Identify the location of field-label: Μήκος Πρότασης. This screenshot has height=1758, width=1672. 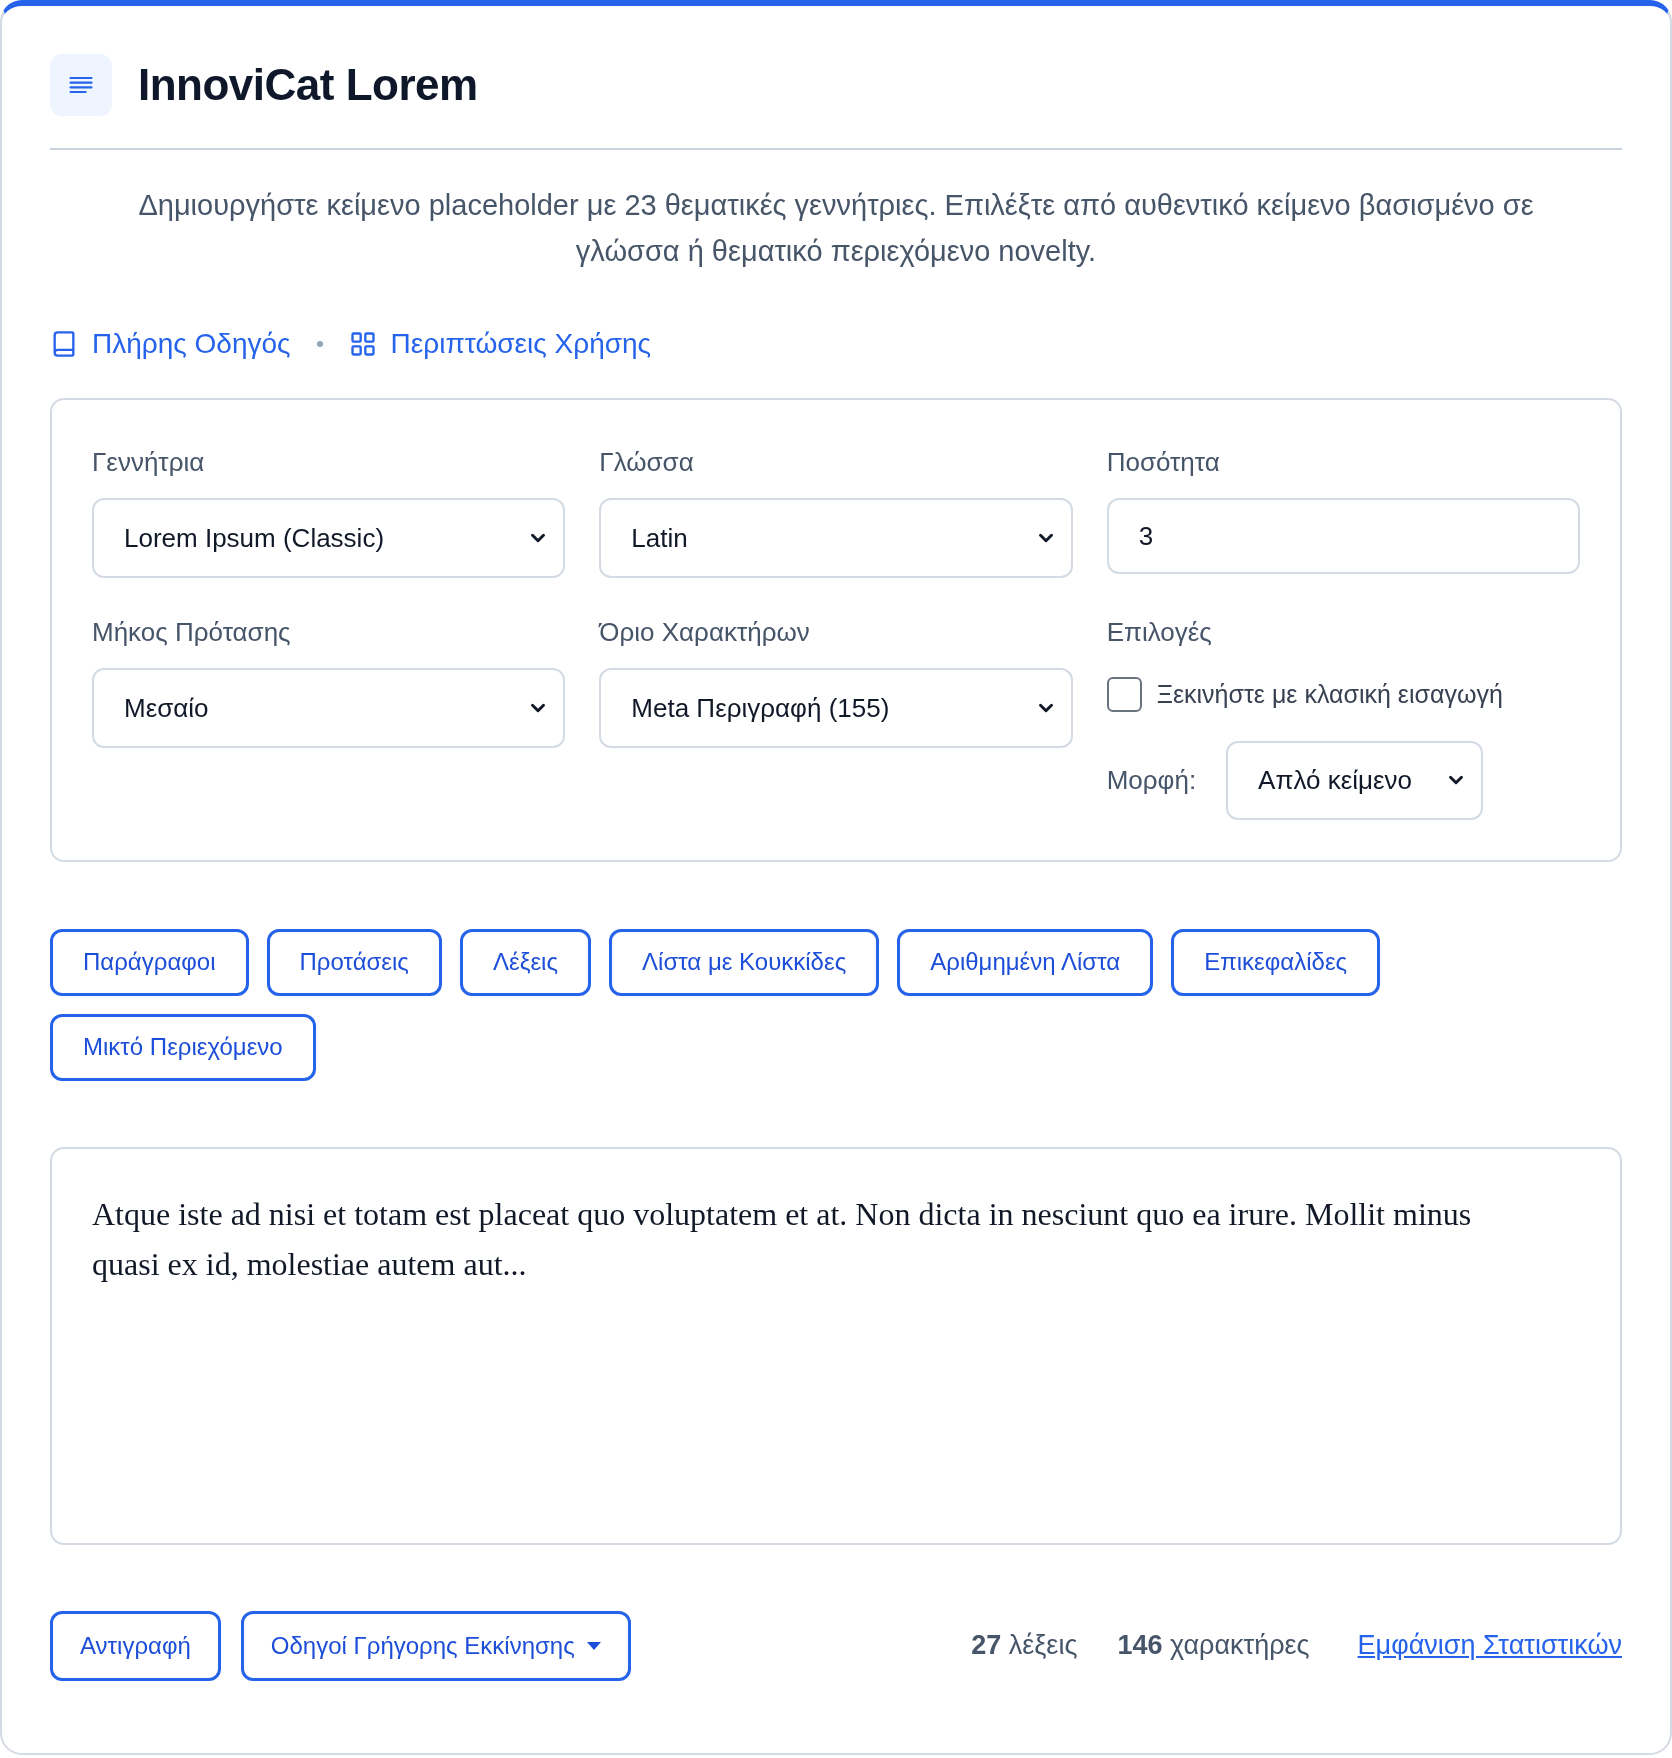
(192, 632).